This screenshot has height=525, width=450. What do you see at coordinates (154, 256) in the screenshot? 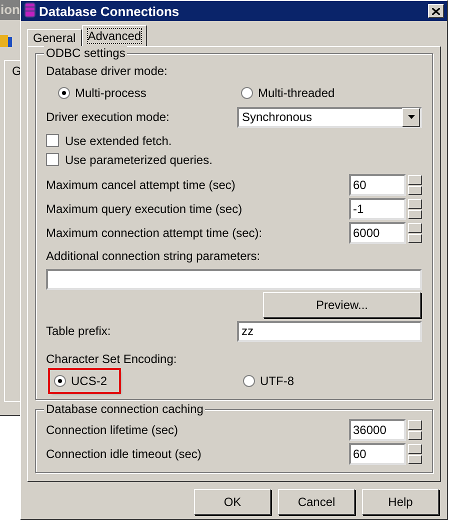
I see `field-label: Additional connection string parameters:` at bounding box center [154, 256].